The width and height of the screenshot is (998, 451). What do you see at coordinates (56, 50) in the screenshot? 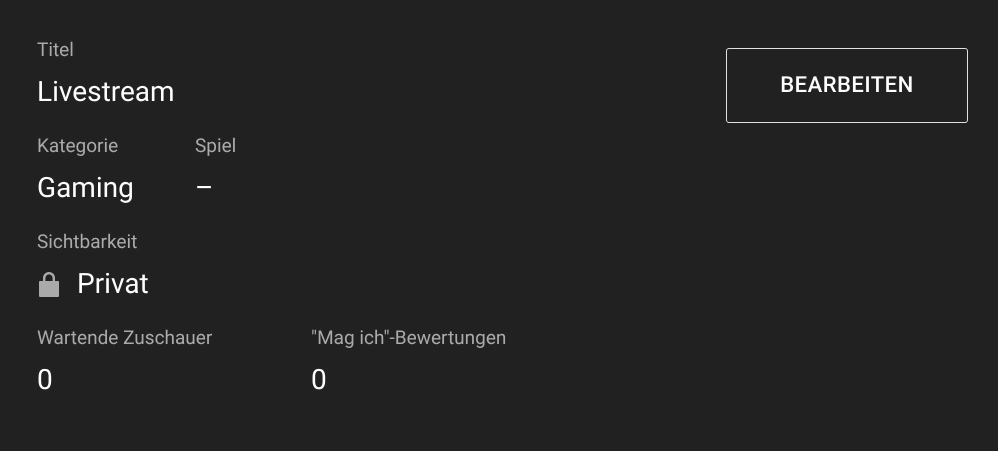
I see `field-label: Titel` at bounding box center [56, 50].